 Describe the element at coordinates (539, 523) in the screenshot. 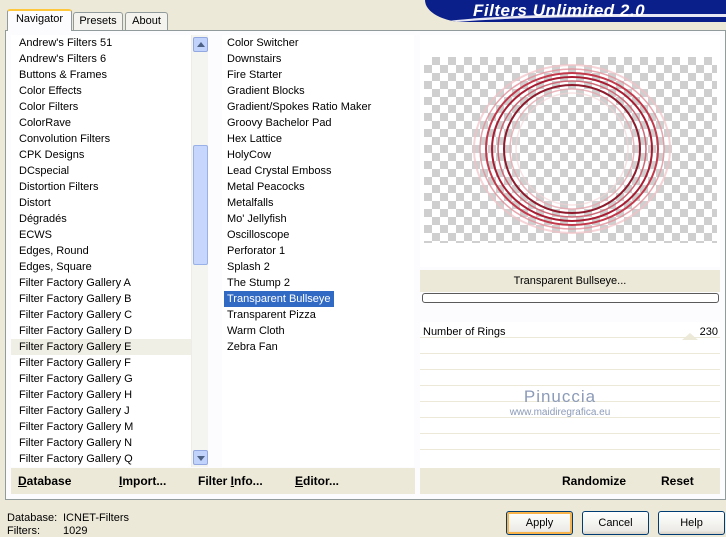

I see `apply-button: Apply` at that location.